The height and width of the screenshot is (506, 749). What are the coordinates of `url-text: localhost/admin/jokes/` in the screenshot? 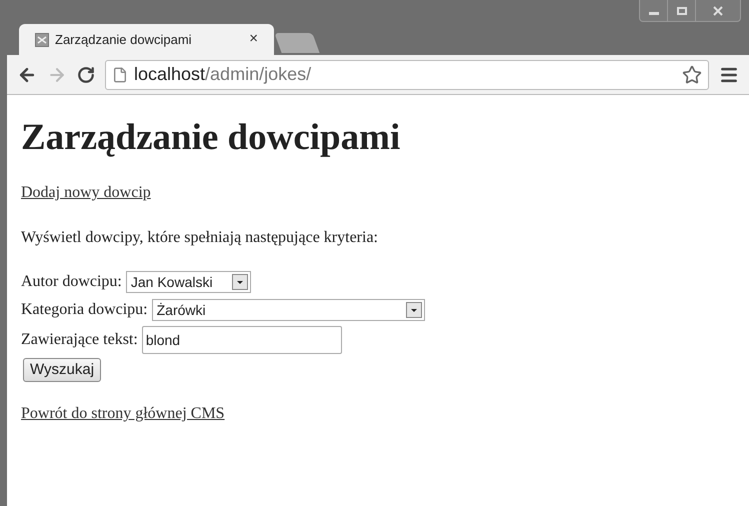 It's located at (223, 74).